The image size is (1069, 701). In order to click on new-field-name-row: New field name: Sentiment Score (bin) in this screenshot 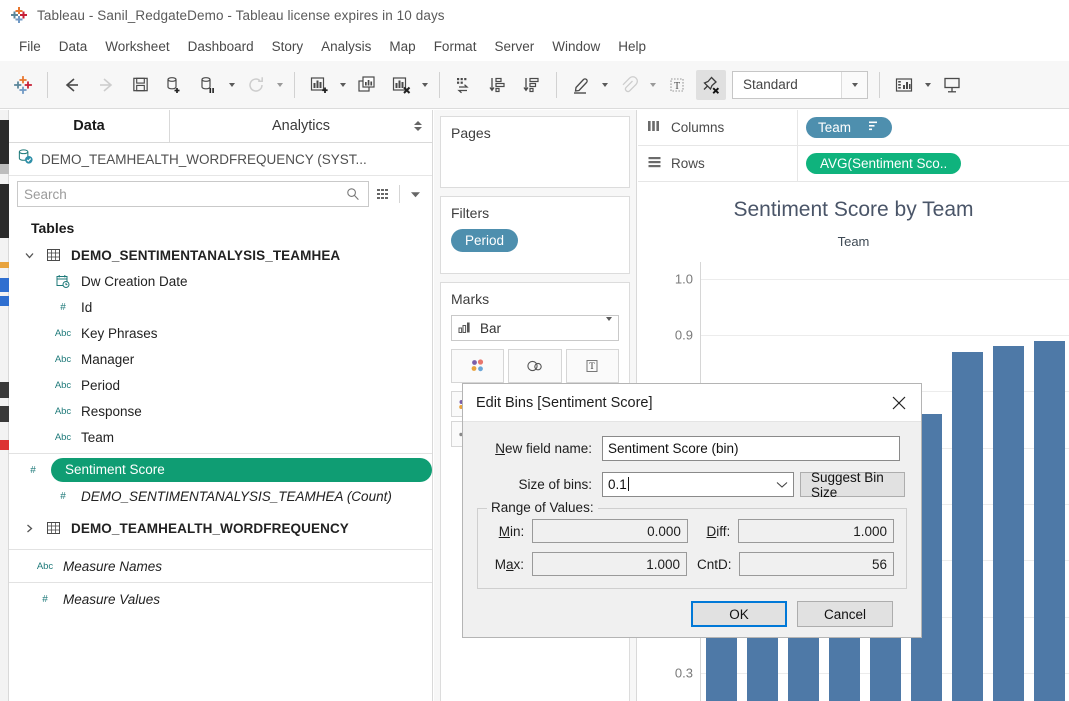, I will do `click(692, 448)`.